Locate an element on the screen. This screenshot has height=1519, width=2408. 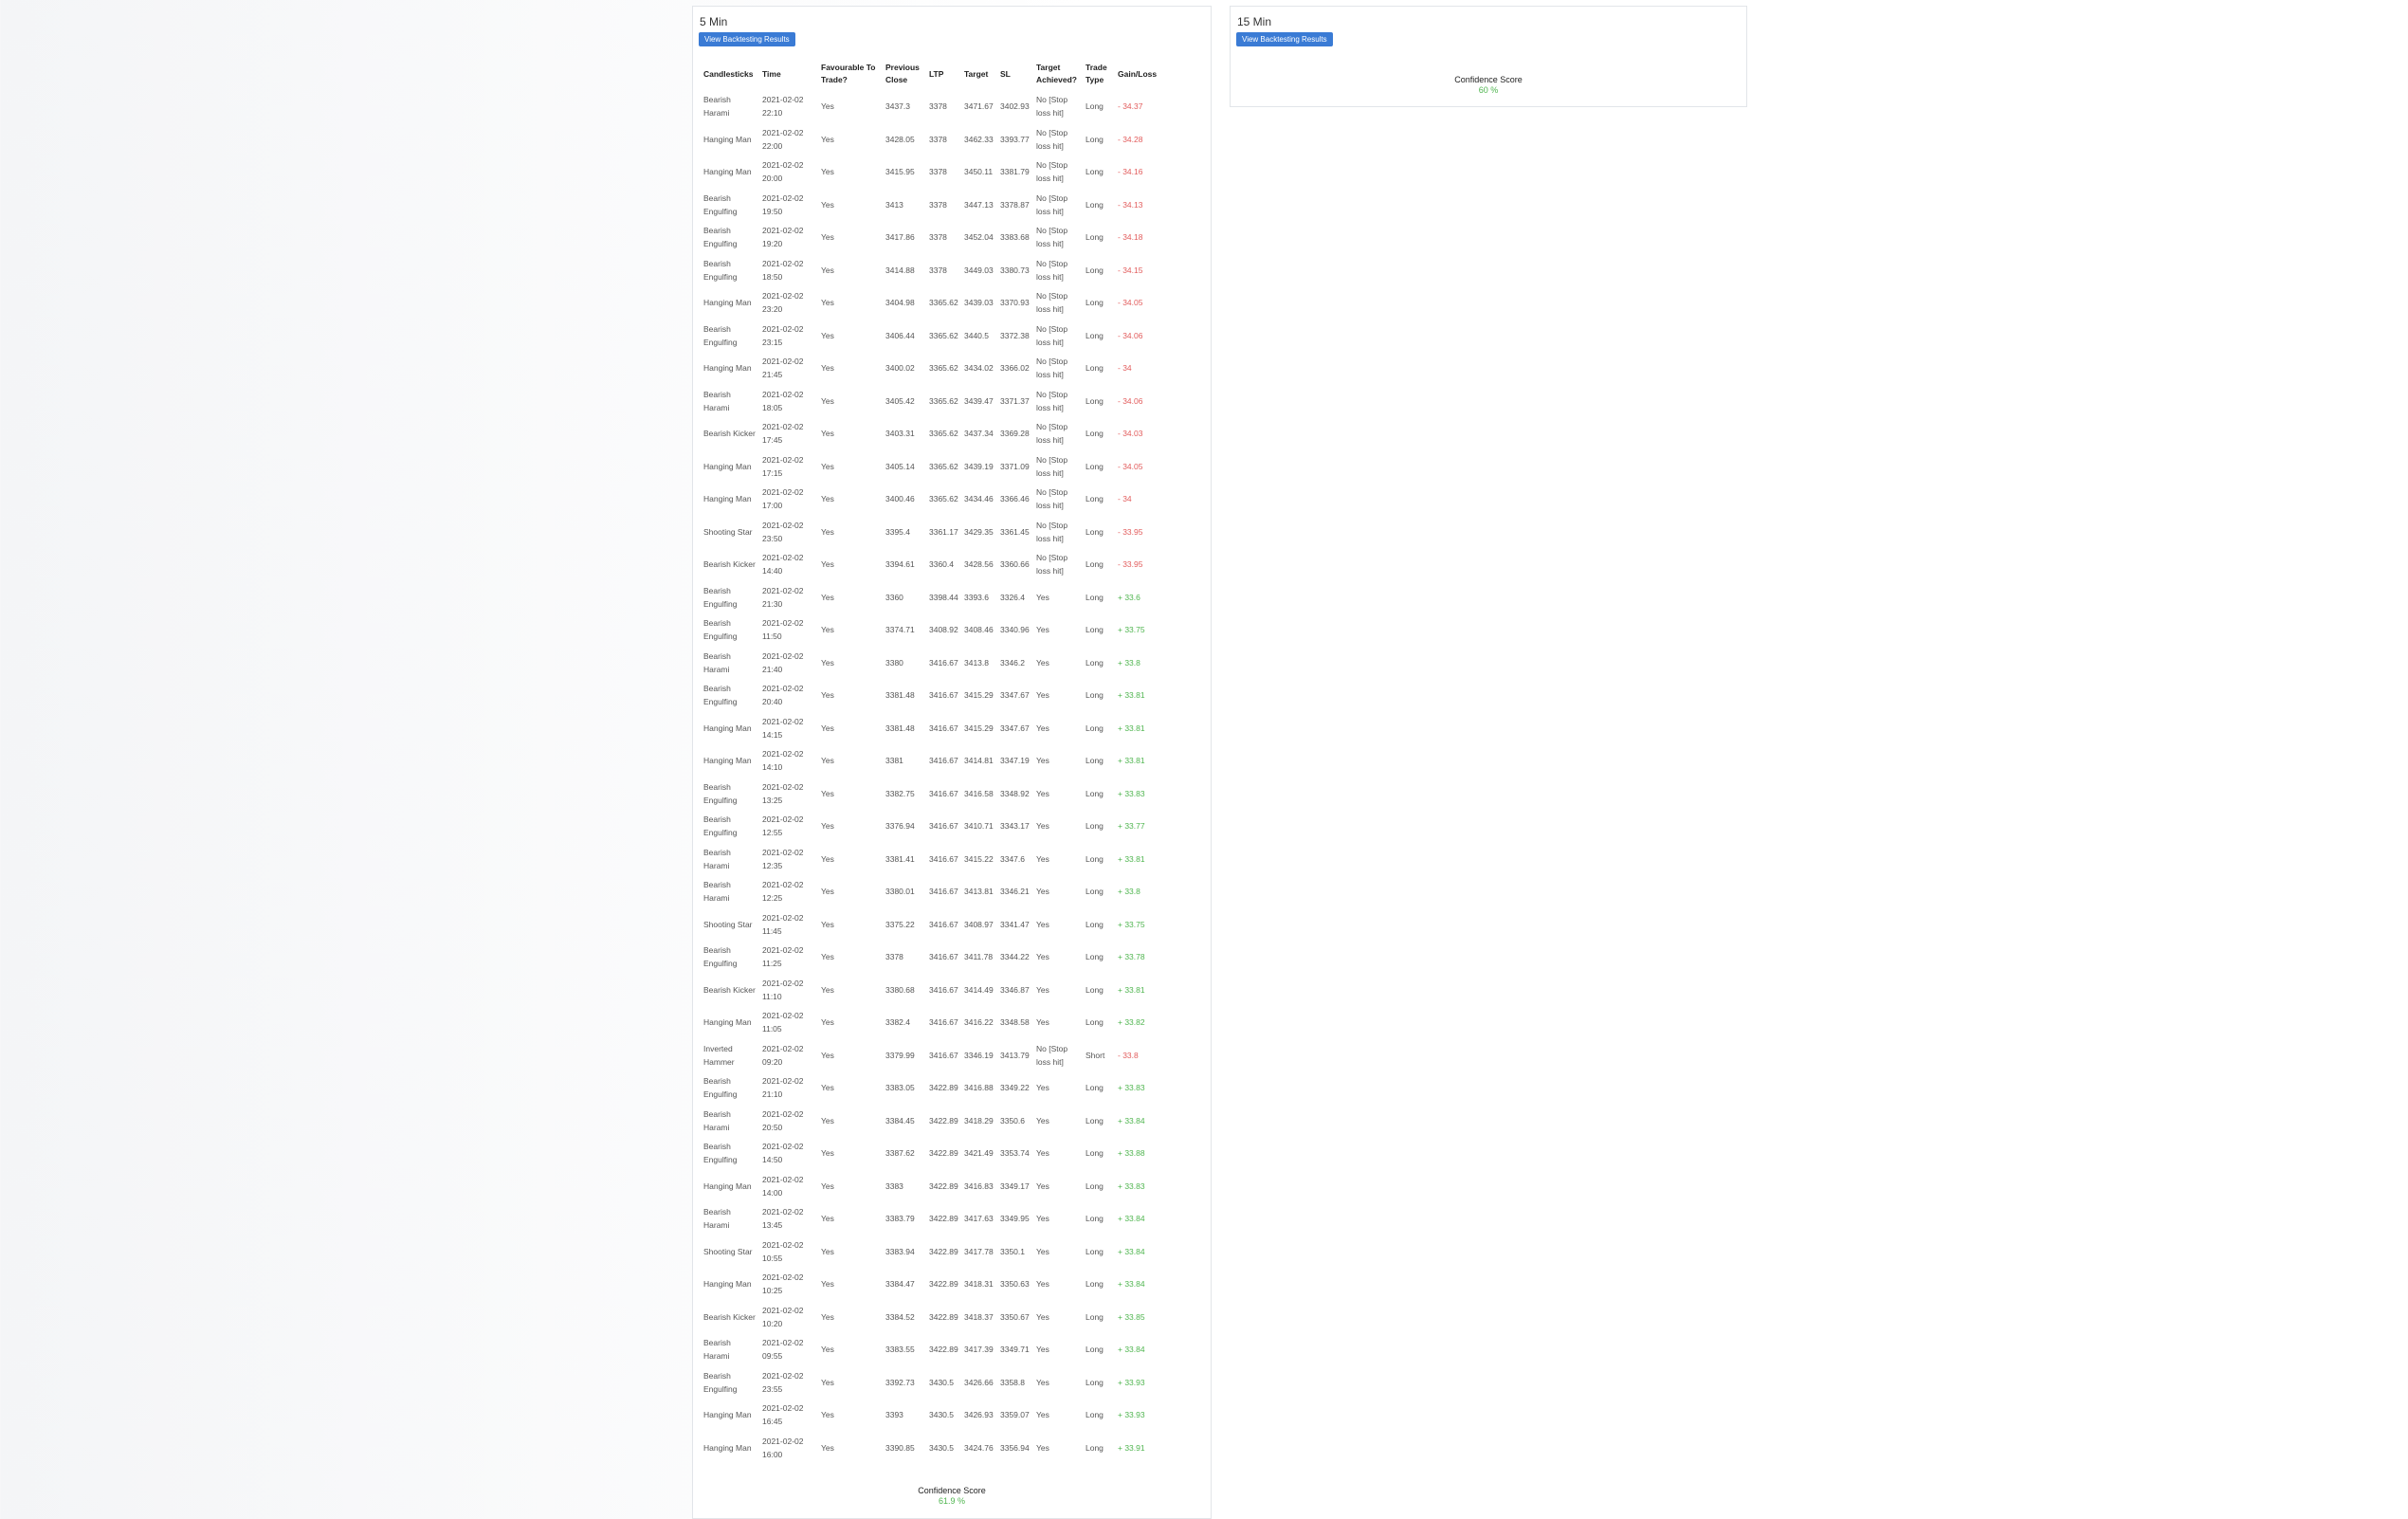
panel-title: 5 Min is located at coordinates (714, 21).